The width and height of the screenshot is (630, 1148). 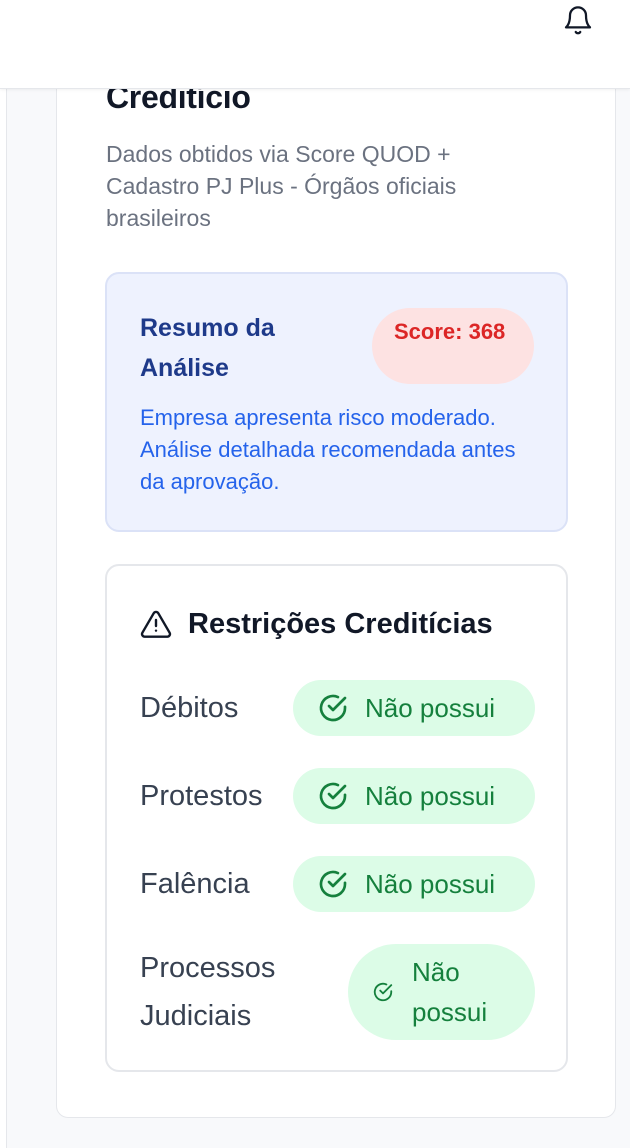 I want to click on restriction-label-debitos: Débitos, so click(x=189, y=708).